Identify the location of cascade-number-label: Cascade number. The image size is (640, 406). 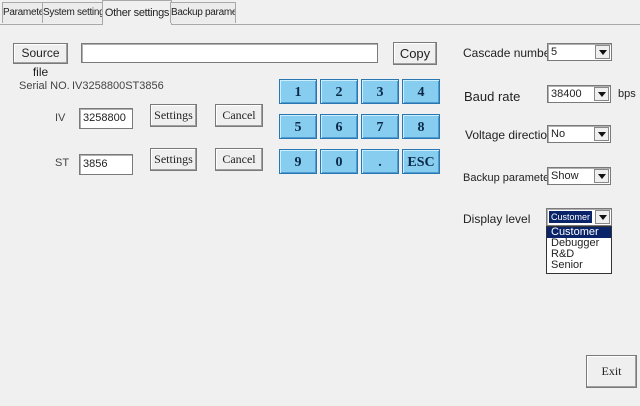
(509, 53).